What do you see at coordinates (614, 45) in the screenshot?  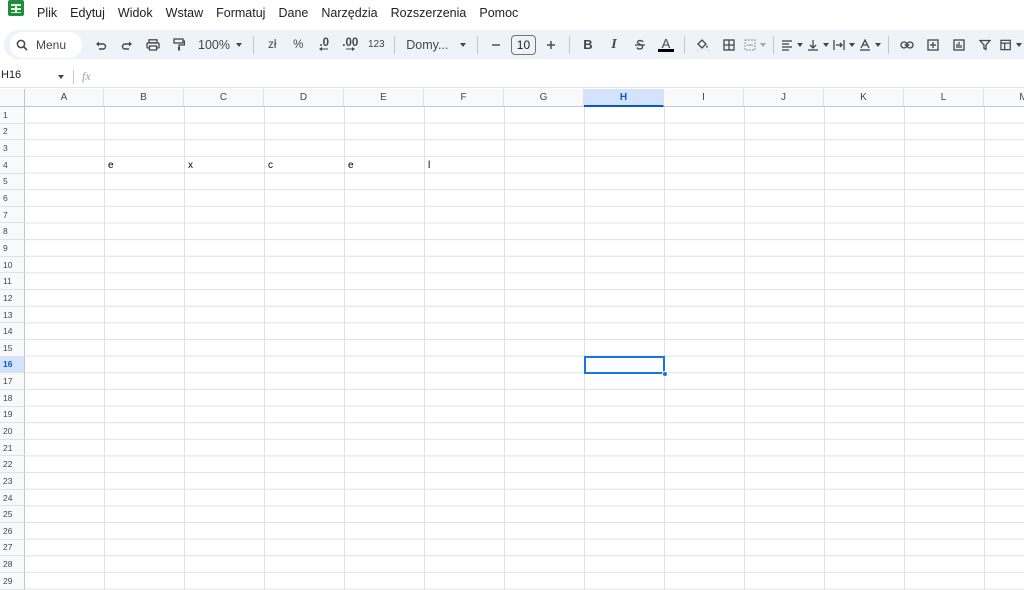 I see `italic-button: I` at bounding box center [614, 45].